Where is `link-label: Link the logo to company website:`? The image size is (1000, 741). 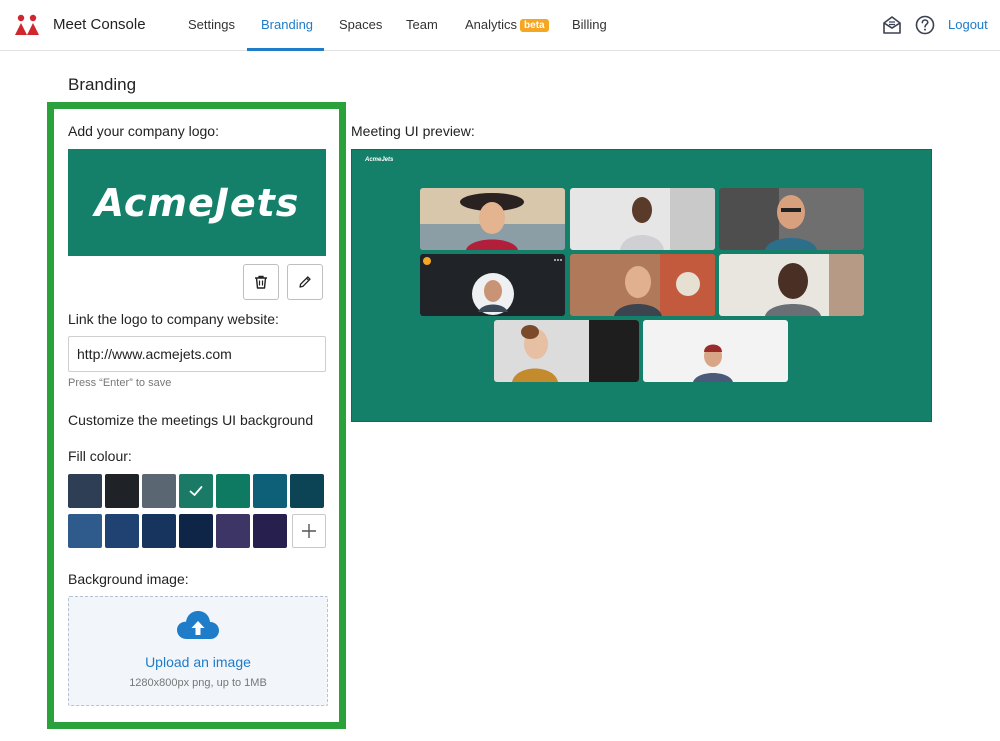
link-label: Link the logo to company website: is located at coordinates (173, 319).